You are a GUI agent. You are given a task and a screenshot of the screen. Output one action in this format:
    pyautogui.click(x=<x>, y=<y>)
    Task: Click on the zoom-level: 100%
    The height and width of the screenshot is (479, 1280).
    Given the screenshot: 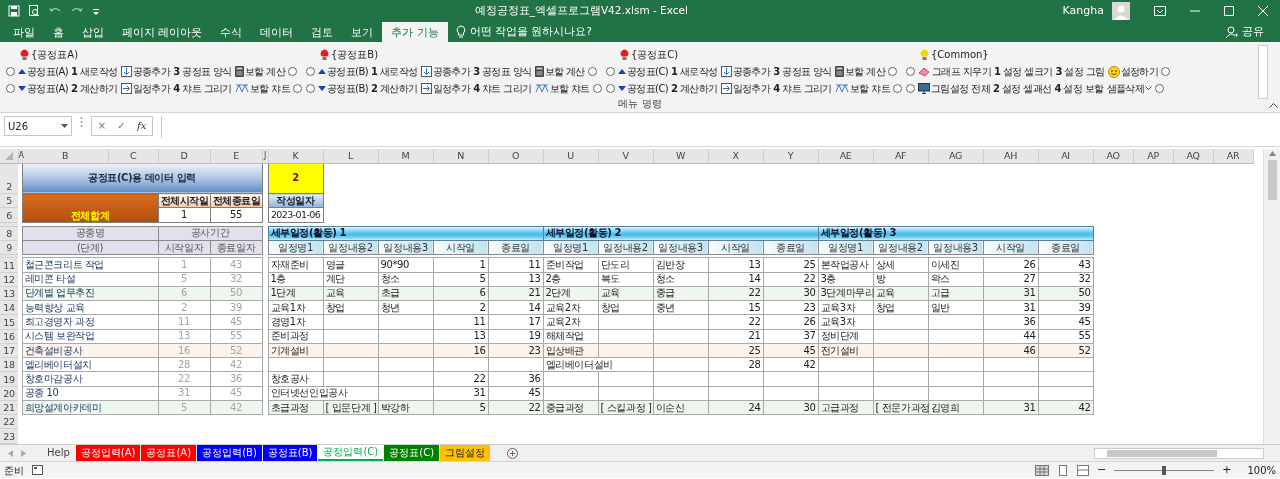 What is the action you would take?
    pyautogui.click(x=1261, y=470)
    